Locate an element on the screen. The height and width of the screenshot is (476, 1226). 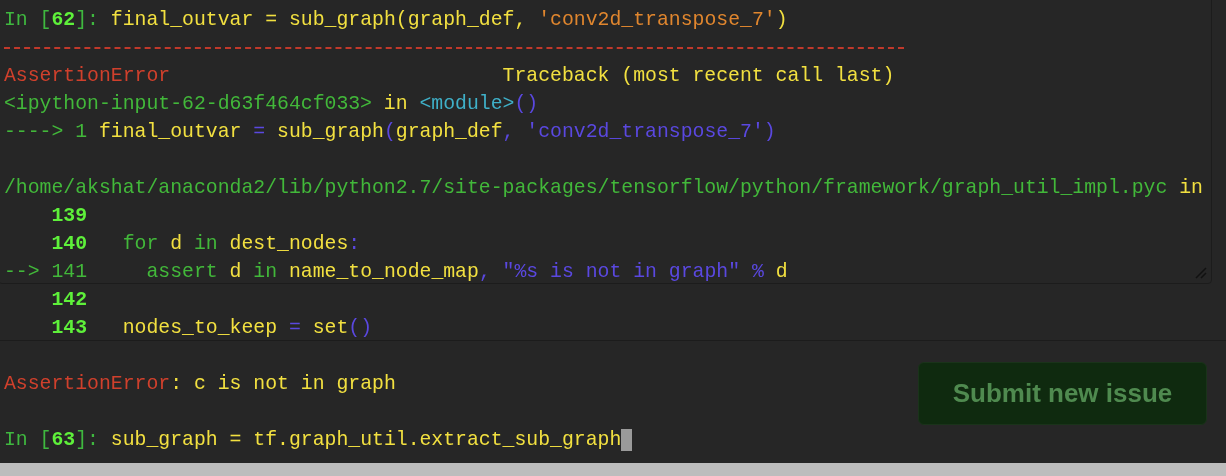
code-text: for is located at coordinates (140, 244).